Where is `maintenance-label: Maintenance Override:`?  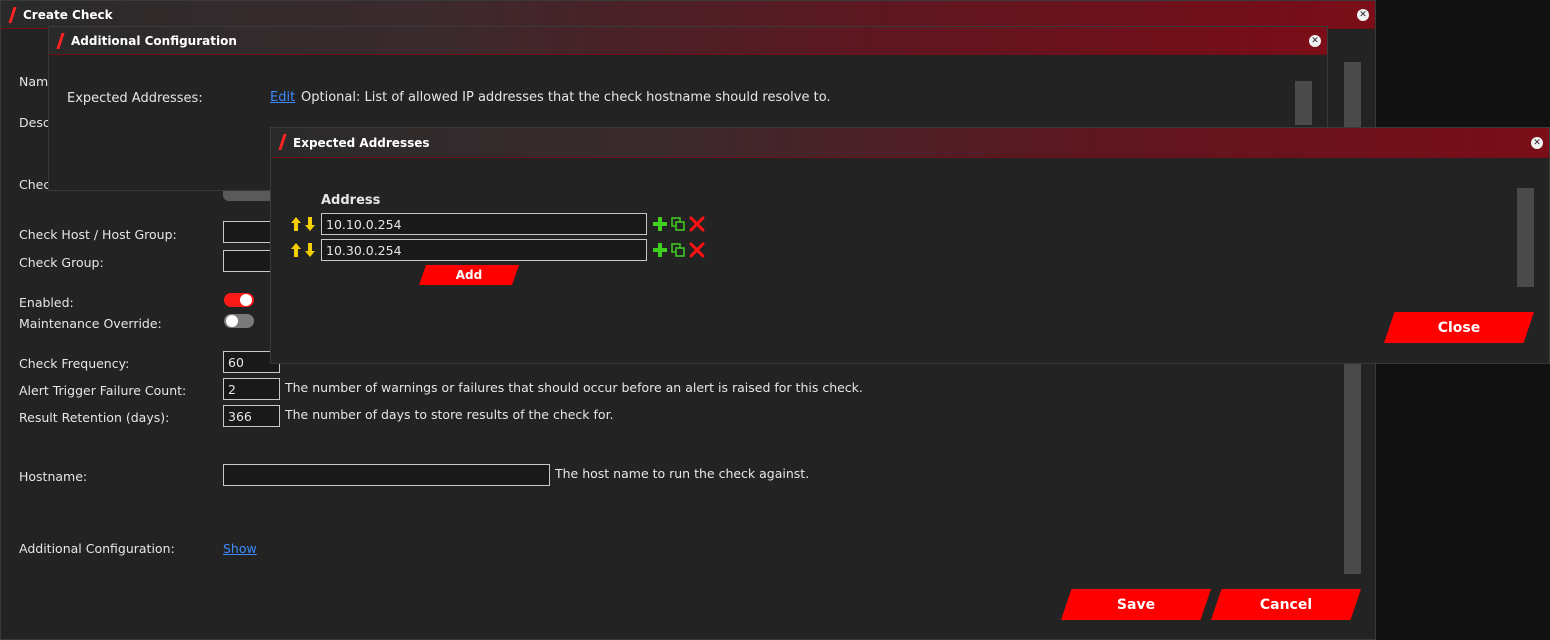
maintenance-label: Maintenance Override: is located at coordinates (90, 323).